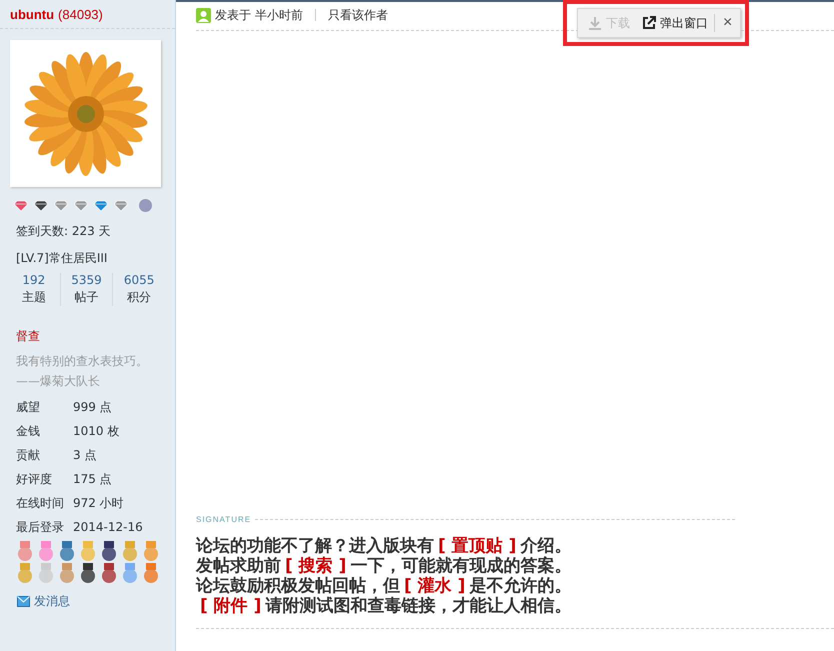  Describe the element at coordinates (92, 479) in the screenshot. I see `field-value: 175 点` at that location.